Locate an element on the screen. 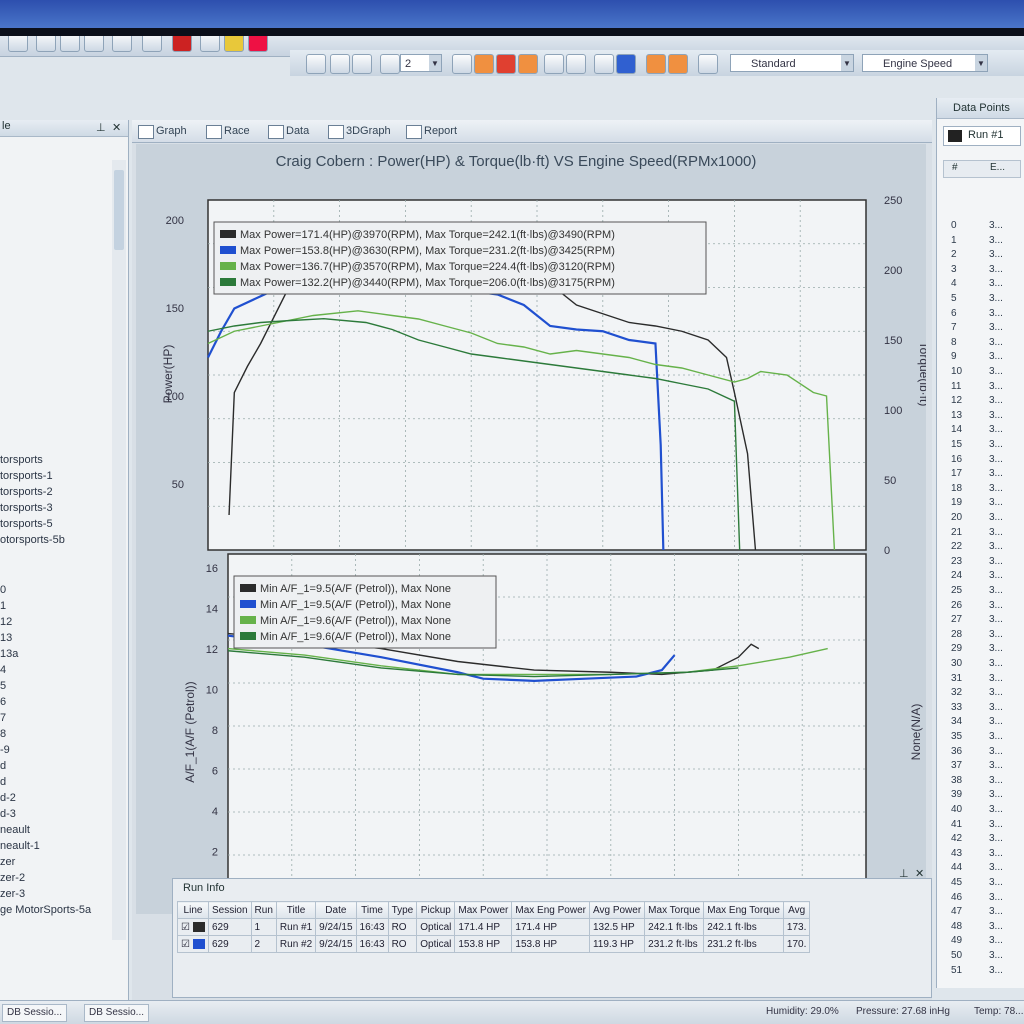 This screenshot has width=1024, height=1024. run-info-column-header: Time is located at coordinates (372, 910).